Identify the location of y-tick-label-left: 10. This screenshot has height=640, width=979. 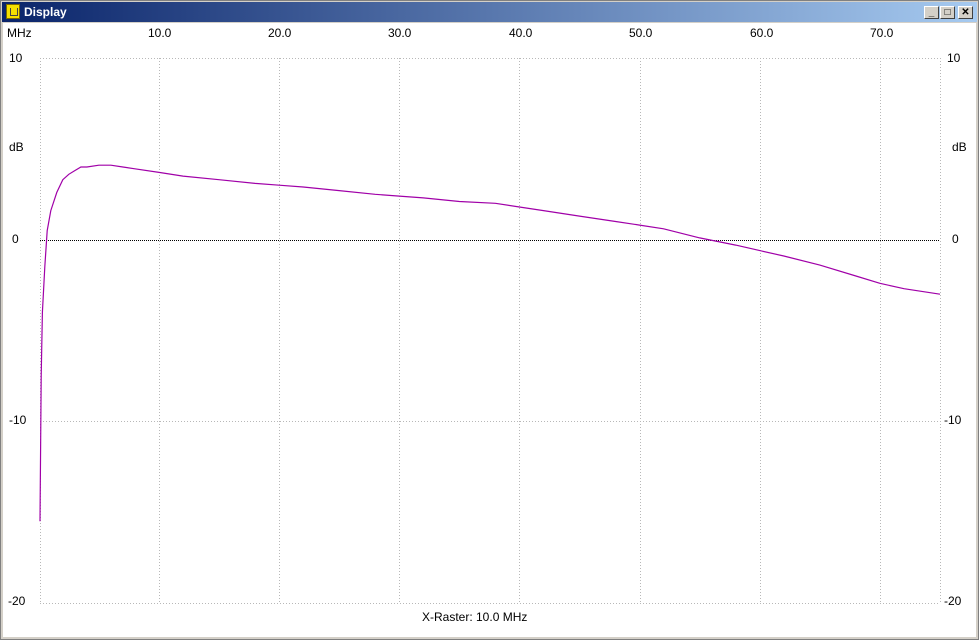
(16, 58).